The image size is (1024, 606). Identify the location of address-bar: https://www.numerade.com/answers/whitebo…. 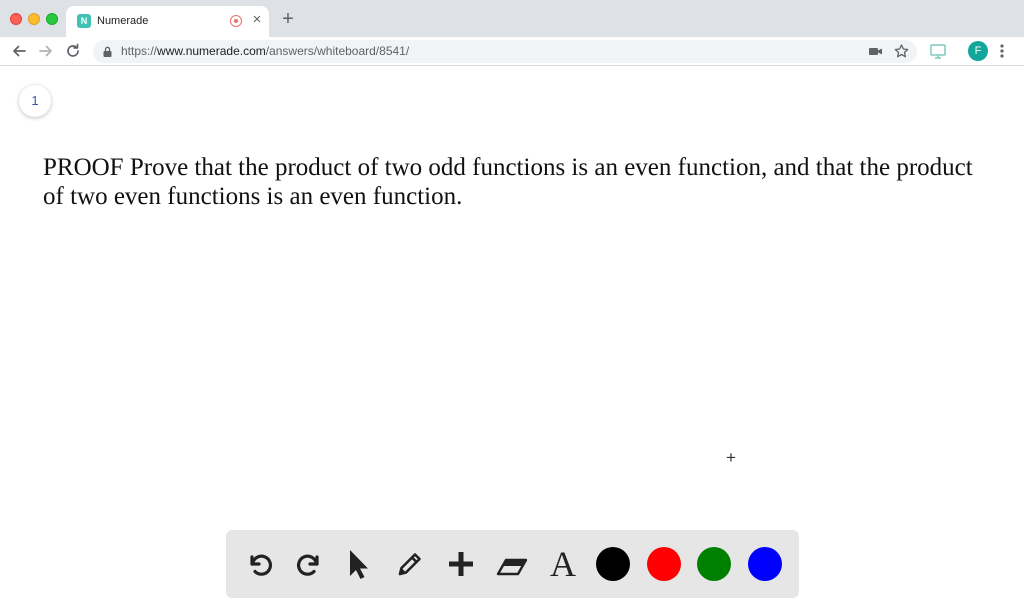
(505, 51).